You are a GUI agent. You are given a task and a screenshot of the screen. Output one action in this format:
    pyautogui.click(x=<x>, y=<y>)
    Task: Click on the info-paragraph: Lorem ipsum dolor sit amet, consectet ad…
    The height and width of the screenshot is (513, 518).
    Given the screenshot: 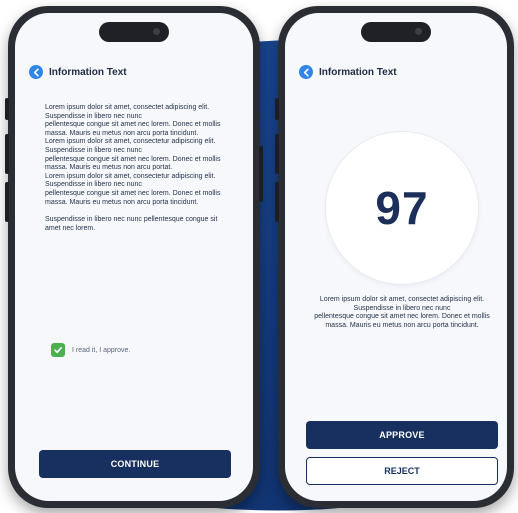 What is the action you would take?
    pyautogui.click(x=127, y=112)
    